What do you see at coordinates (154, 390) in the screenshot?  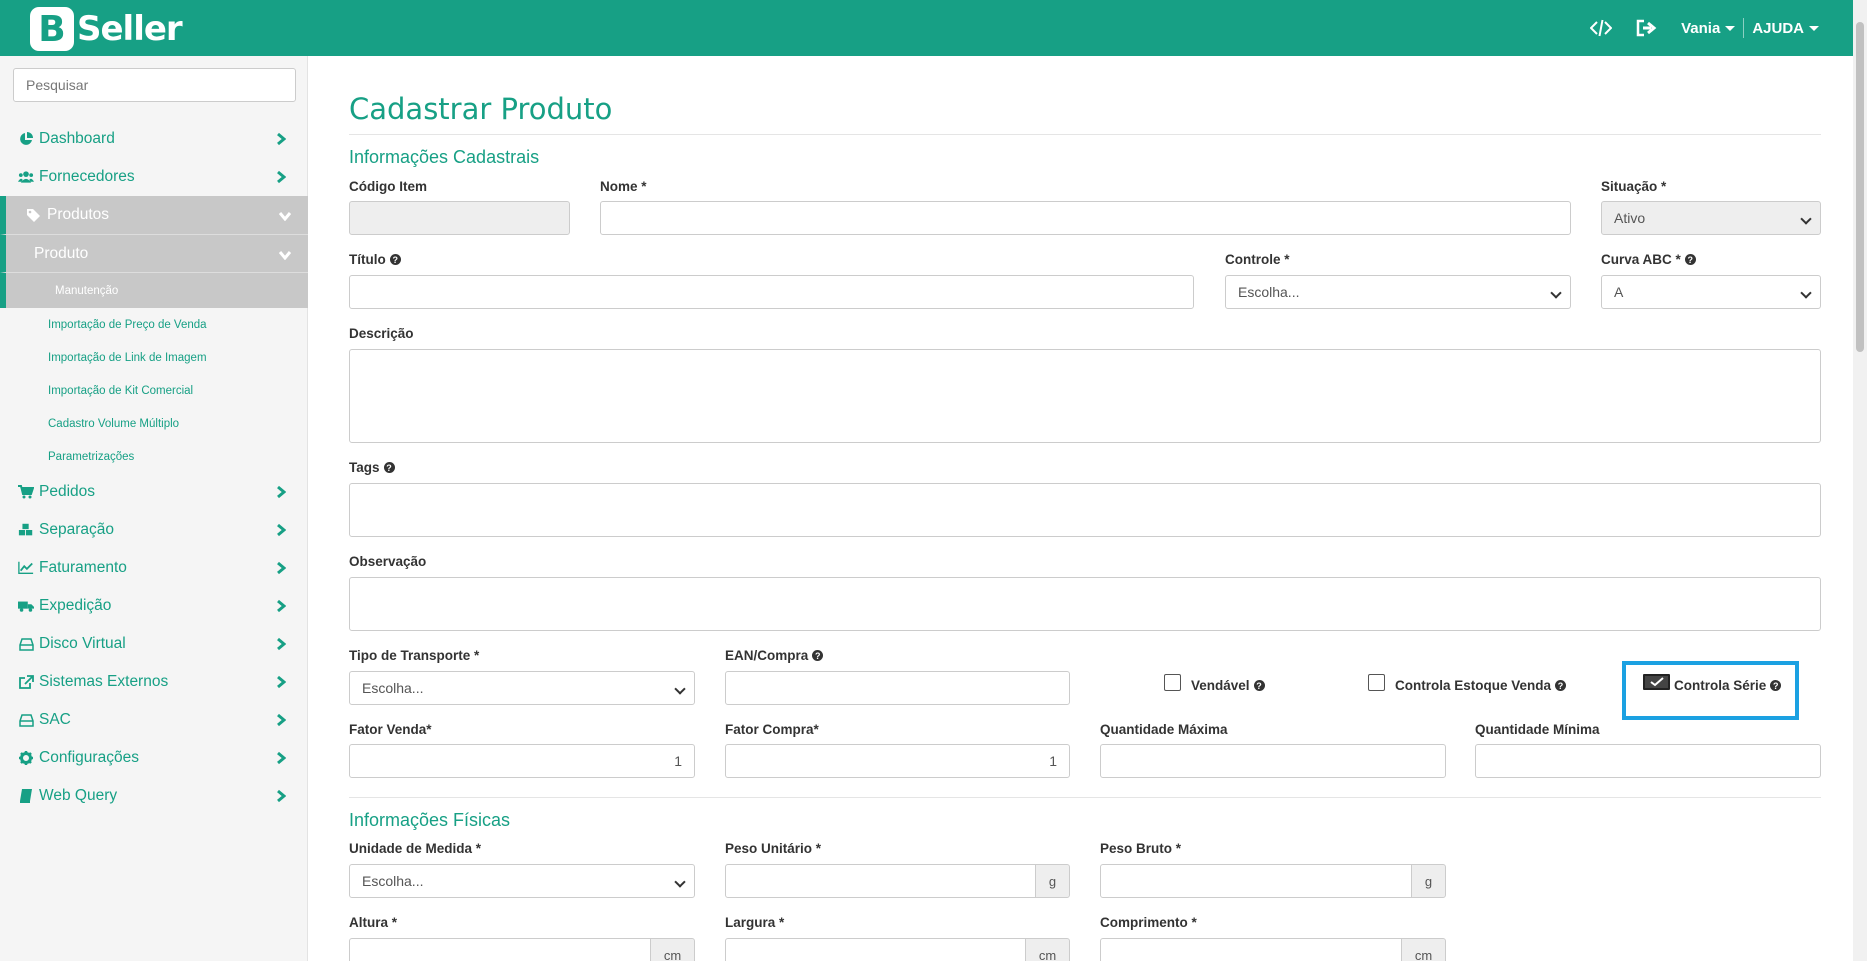 I see `sidebar-subitem-importacao-kit-comercial: Importação de Kit Comercial` at bounding box center [154, 390].